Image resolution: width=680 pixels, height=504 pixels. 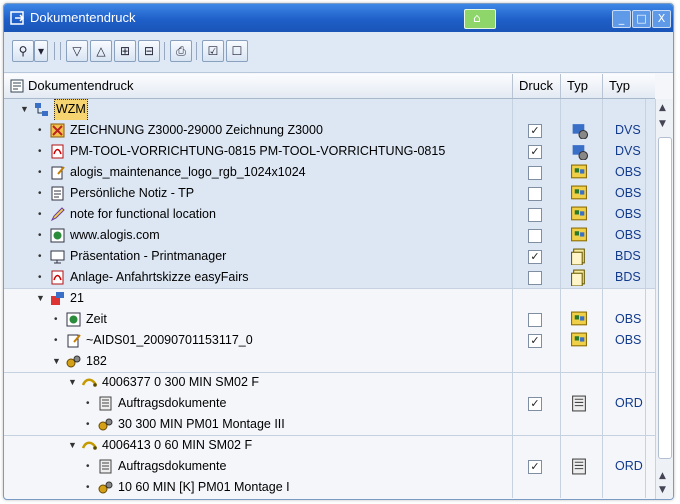 I want to click on expand-button: ▽, so click(x=77, y=51).